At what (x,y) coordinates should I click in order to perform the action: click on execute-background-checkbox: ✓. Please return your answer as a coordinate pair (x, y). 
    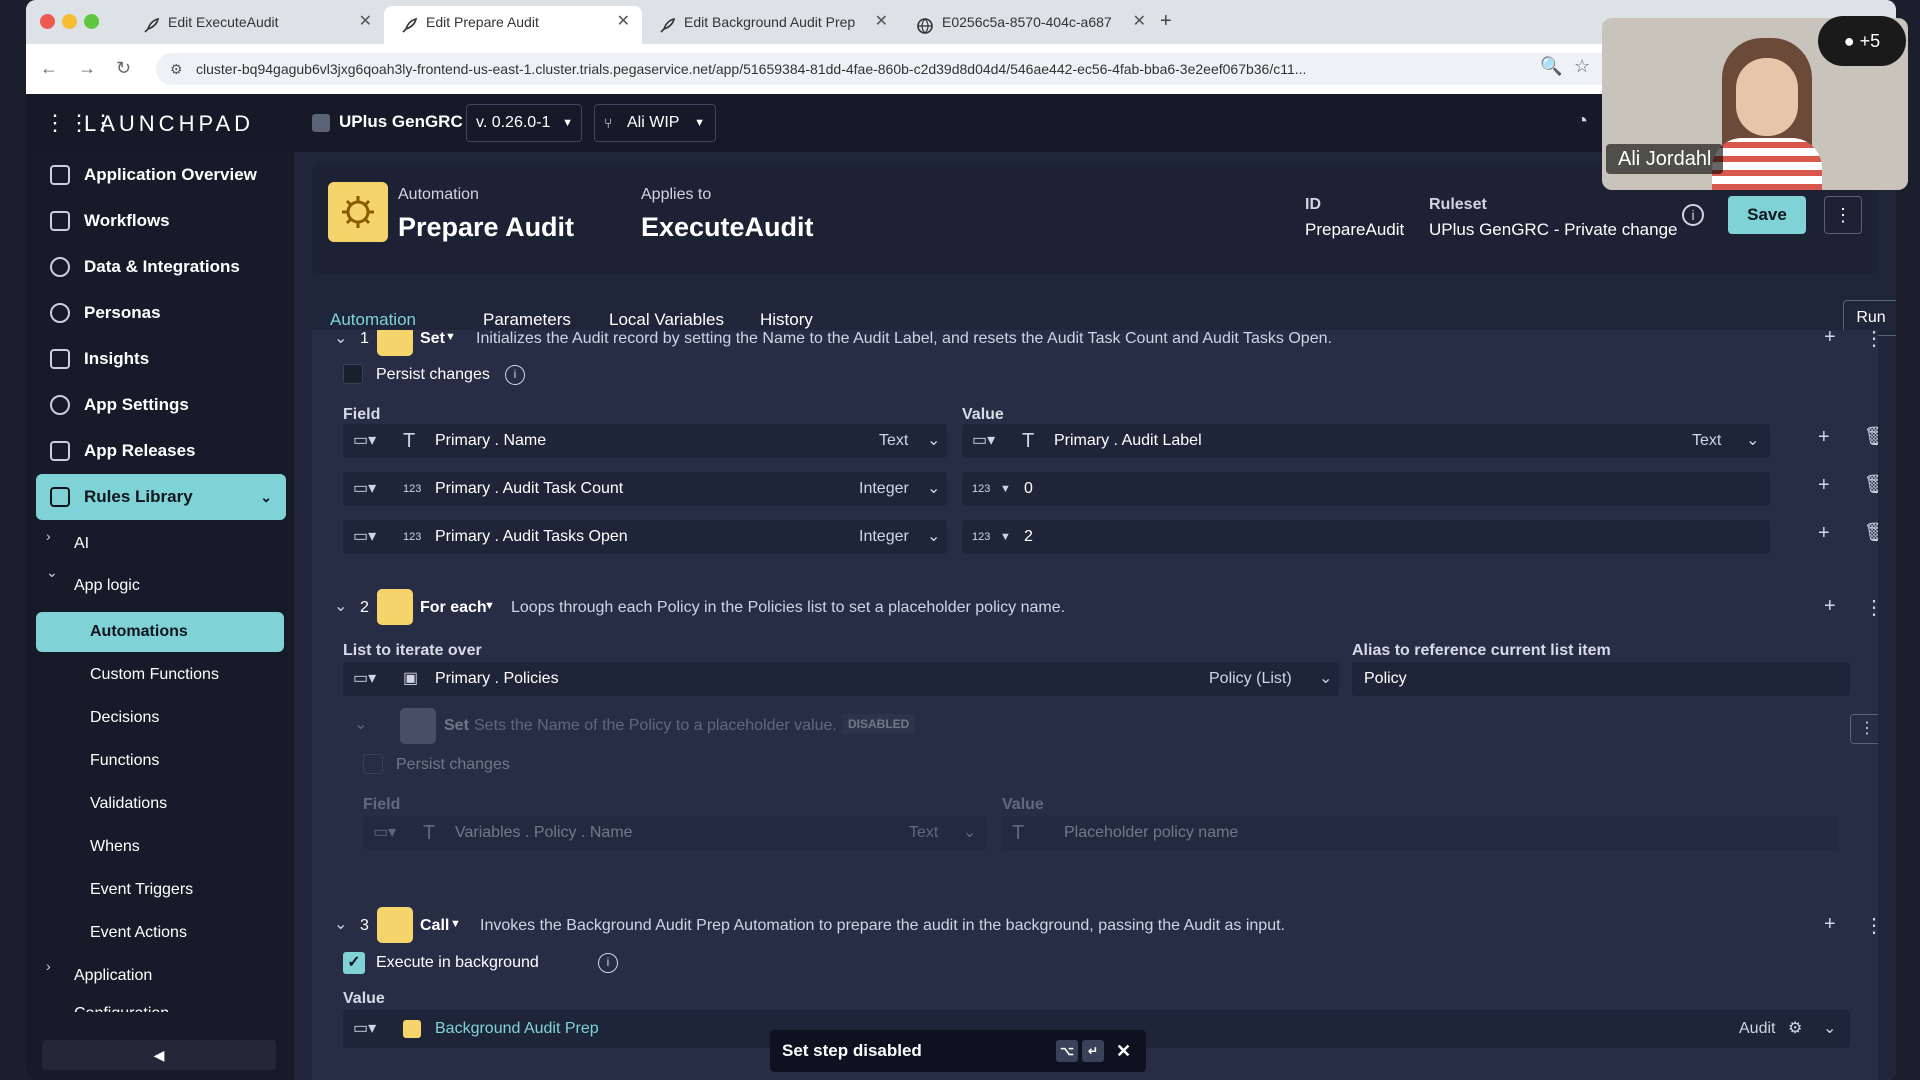
    Looking at the image, I should click on (354, 963).